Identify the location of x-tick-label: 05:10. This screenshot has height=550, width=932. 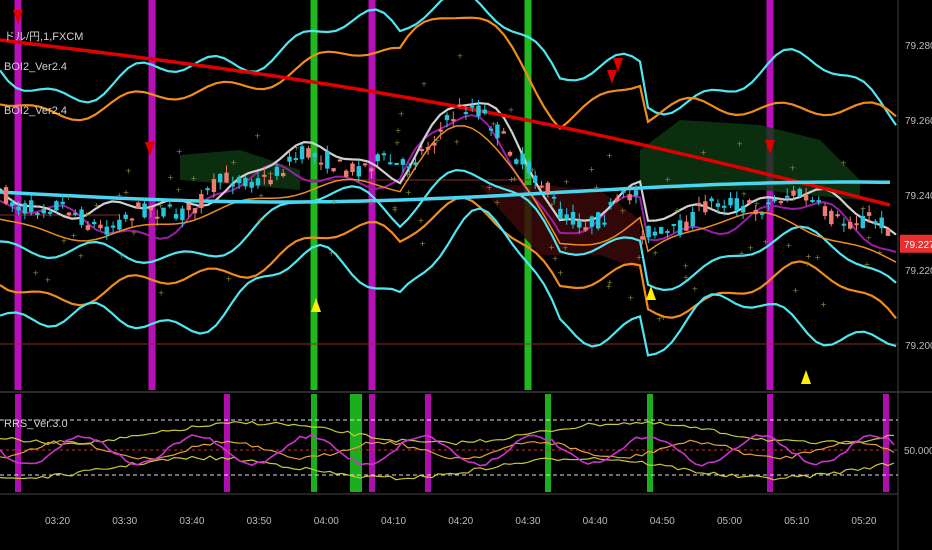
(796, 521).